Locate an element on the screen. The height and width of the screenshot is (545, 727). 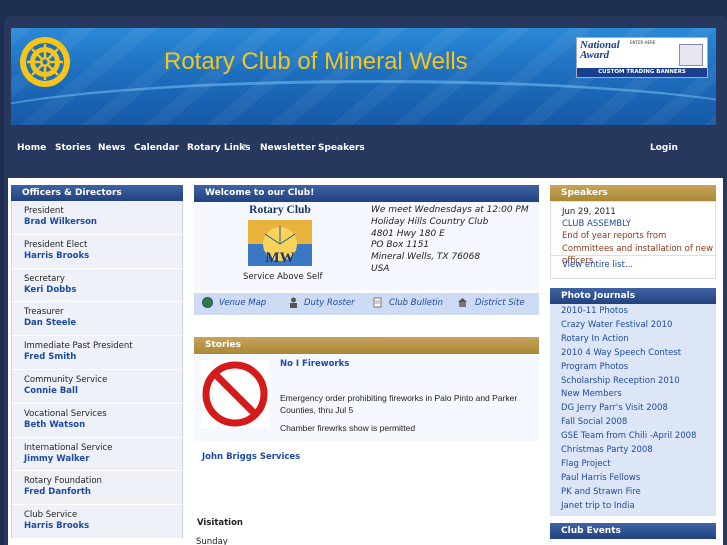
story-title: John Briggs Services is located at coordinates (251, 457).